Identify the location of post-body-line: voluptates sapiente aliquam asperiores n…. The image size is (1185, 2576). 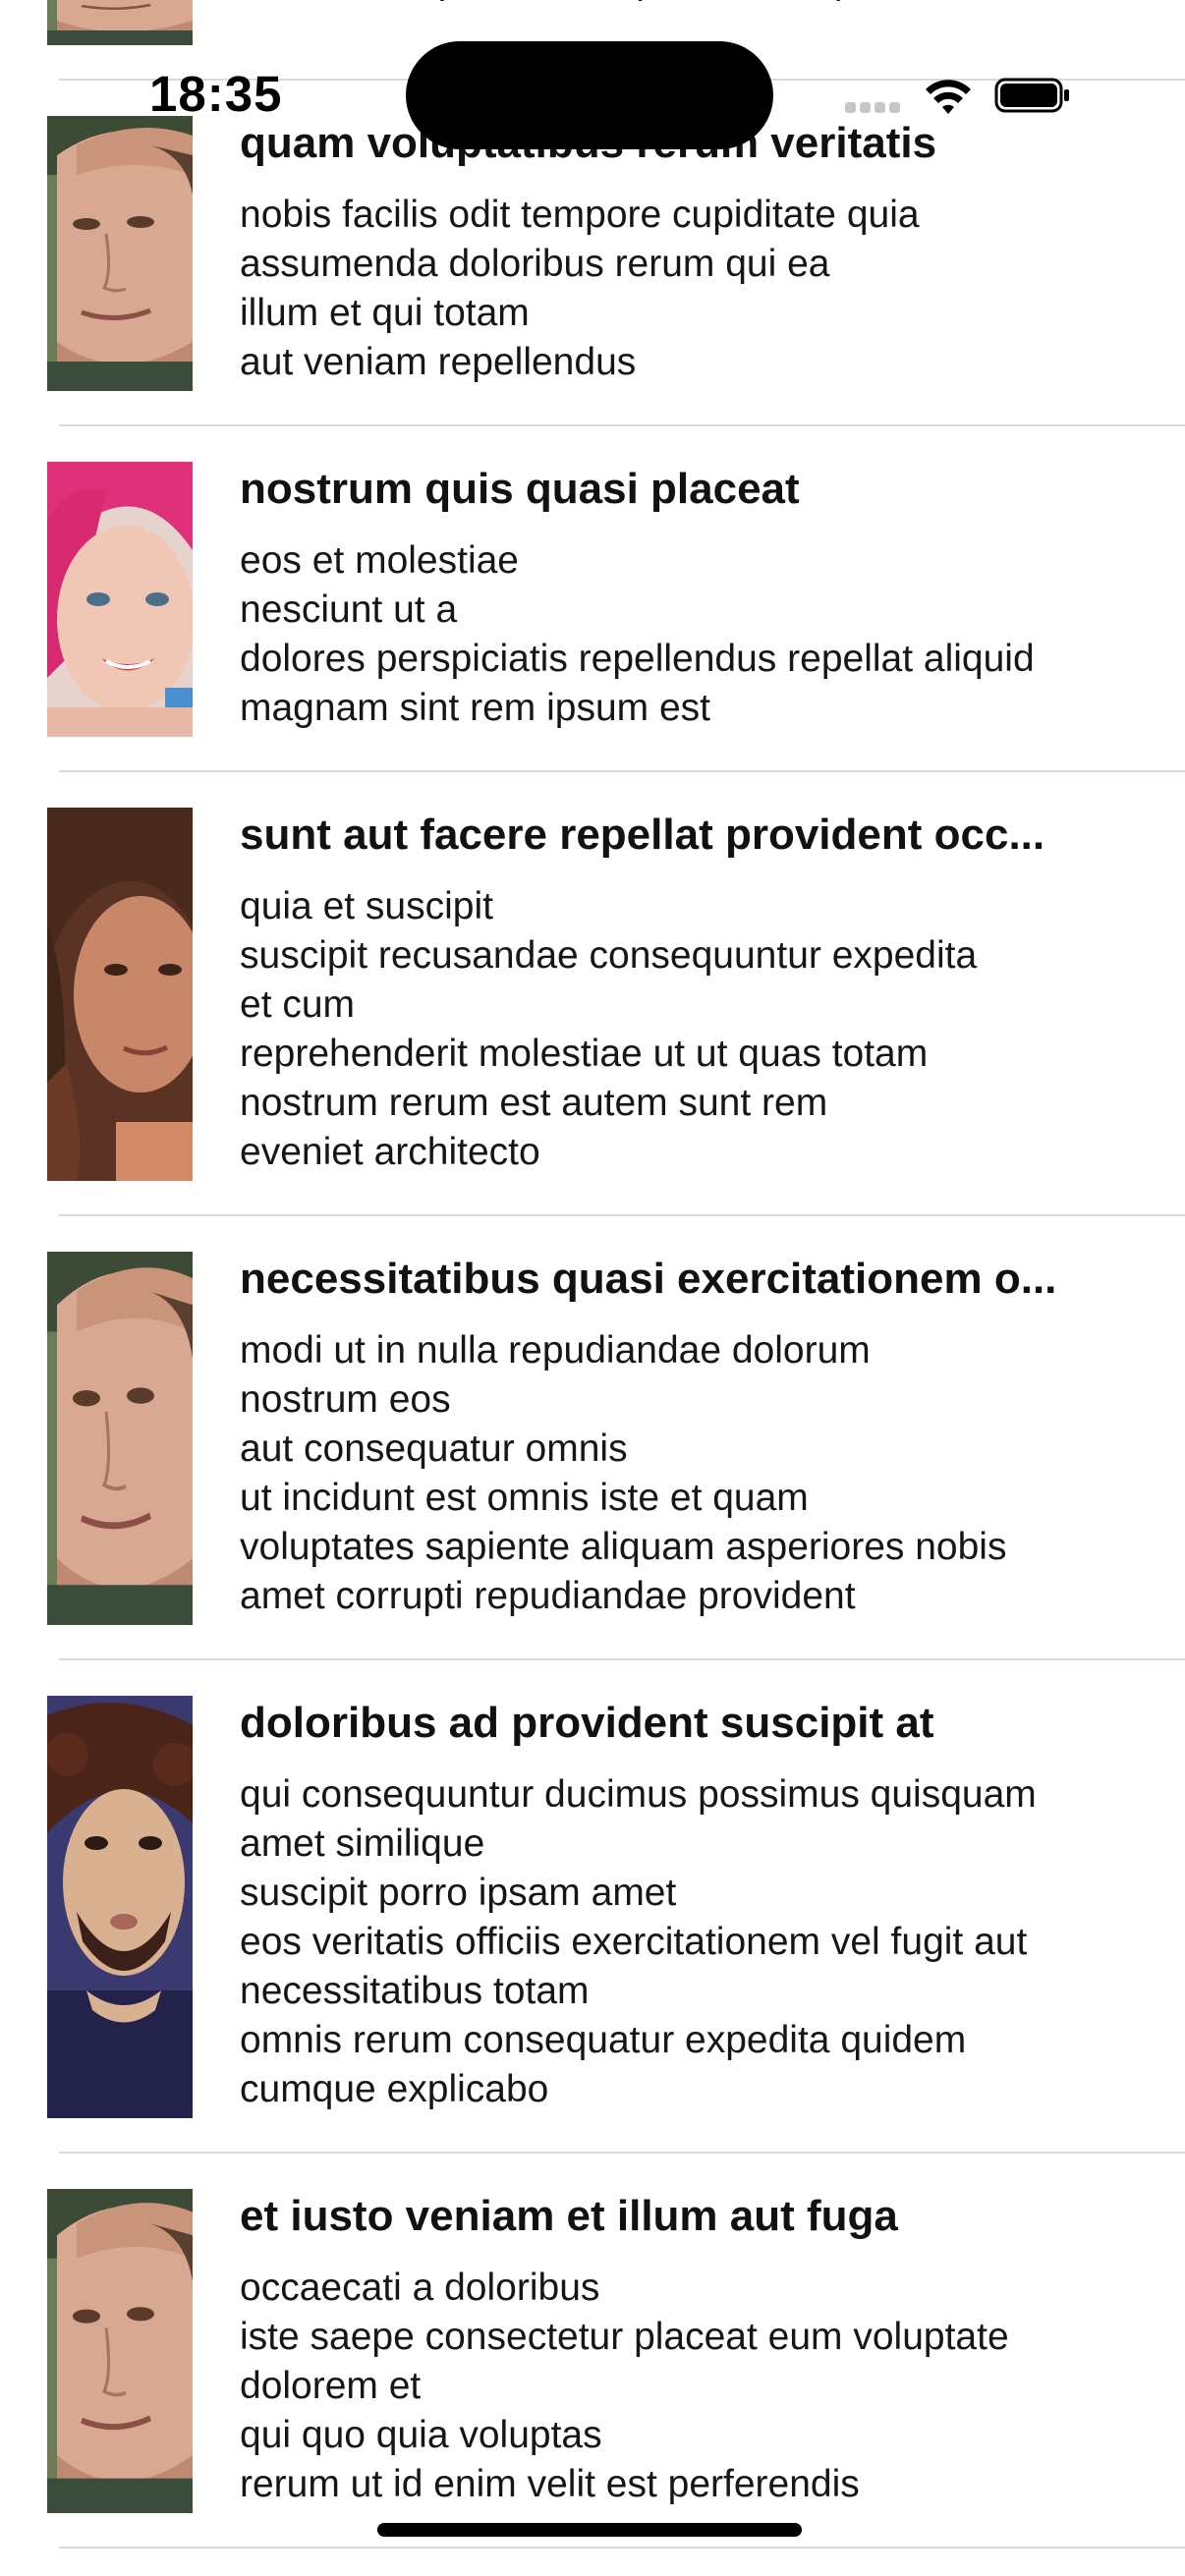
(624, 1547).